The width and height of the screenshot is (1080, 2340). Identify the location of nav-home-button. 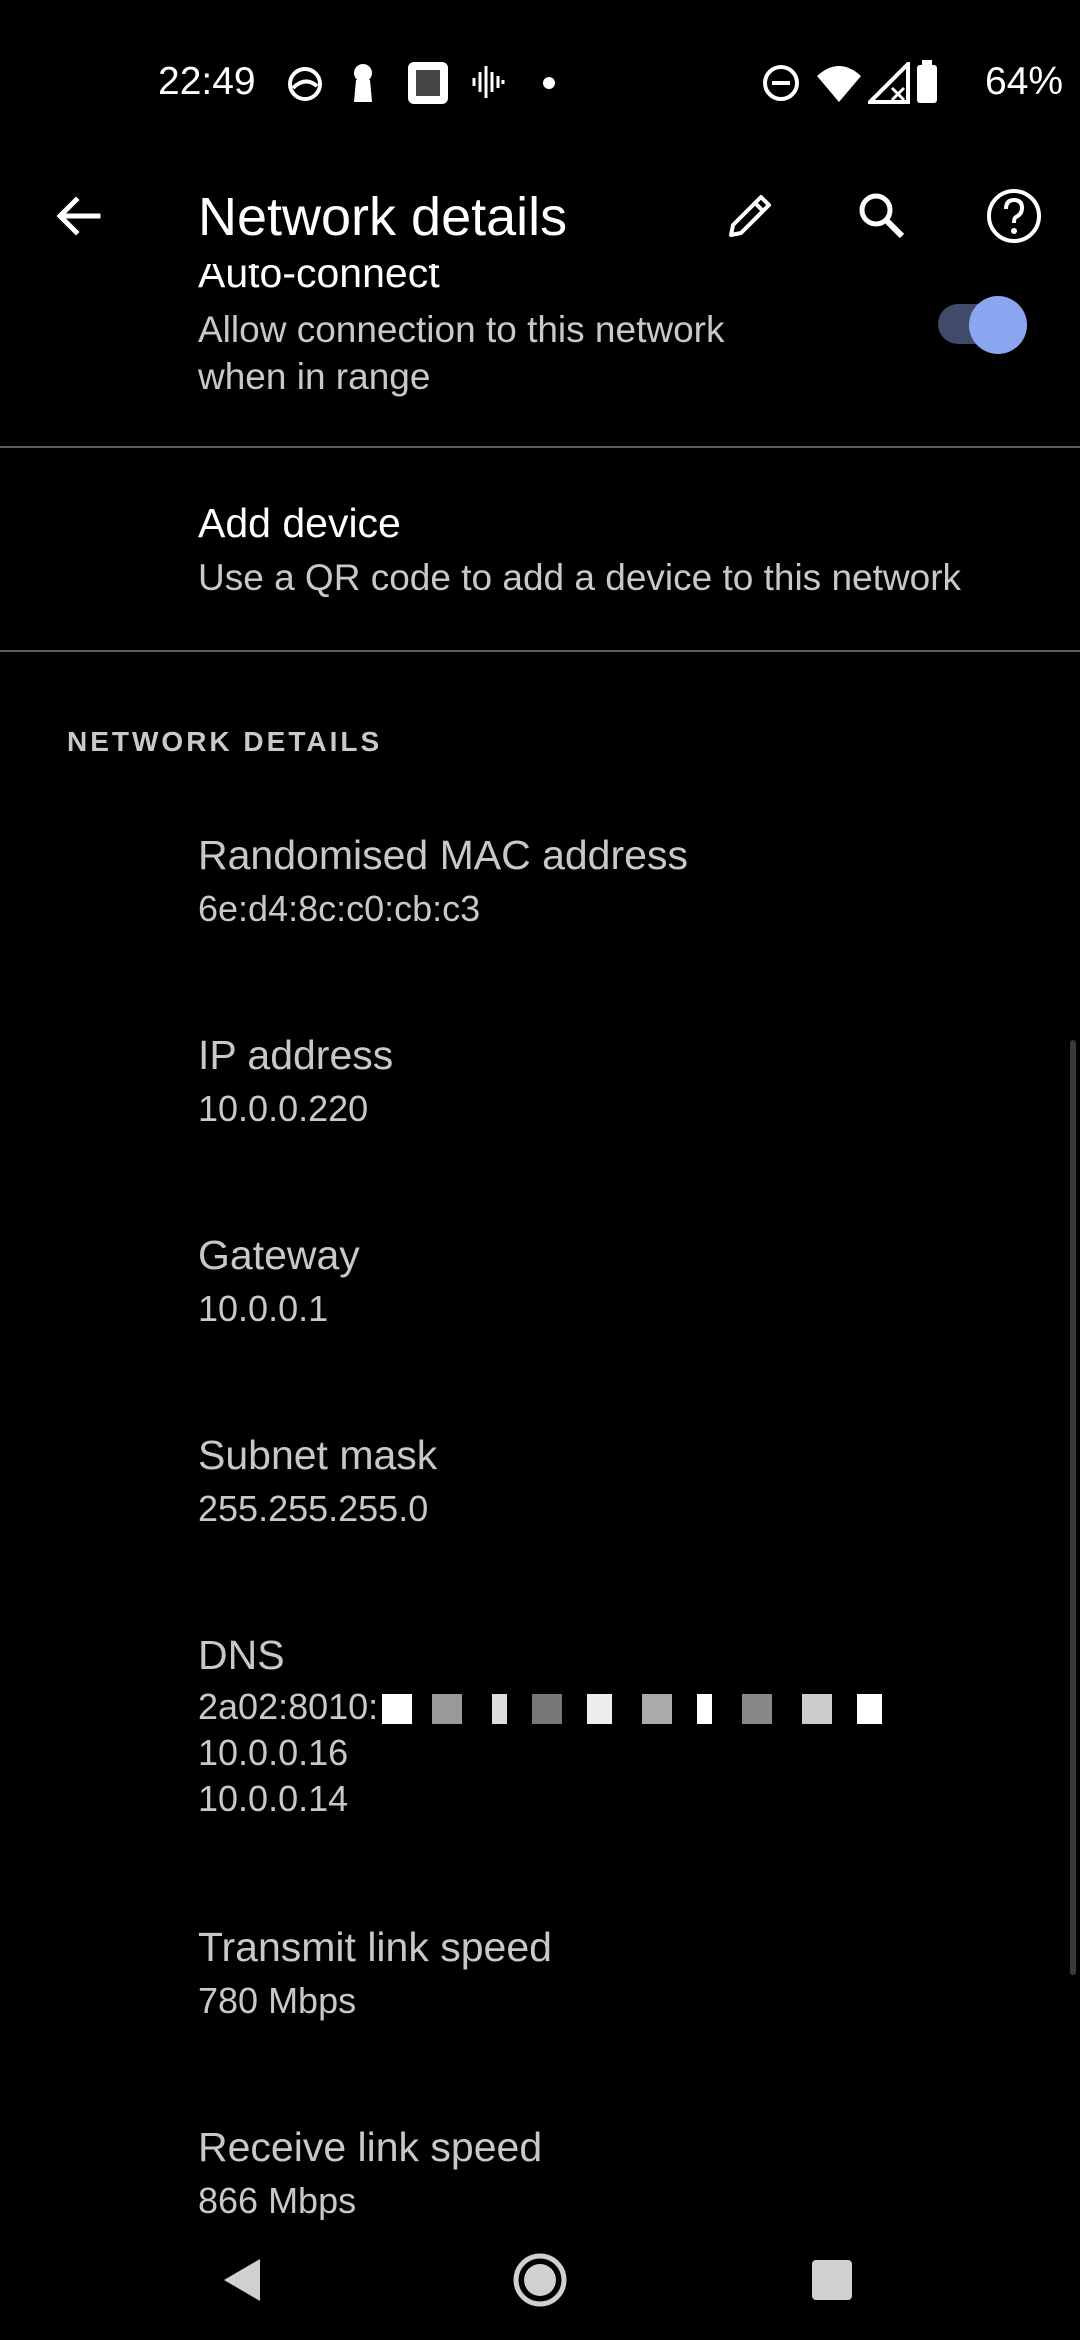
(540, 2280).